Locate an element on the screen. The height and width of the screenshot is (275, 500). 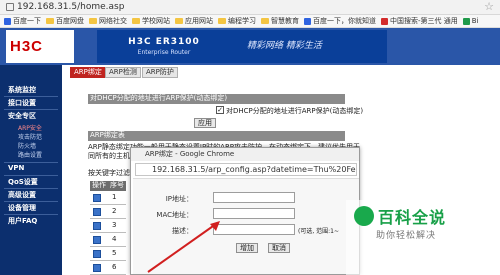
table-row: 1 is located at coordinates (108, 198).